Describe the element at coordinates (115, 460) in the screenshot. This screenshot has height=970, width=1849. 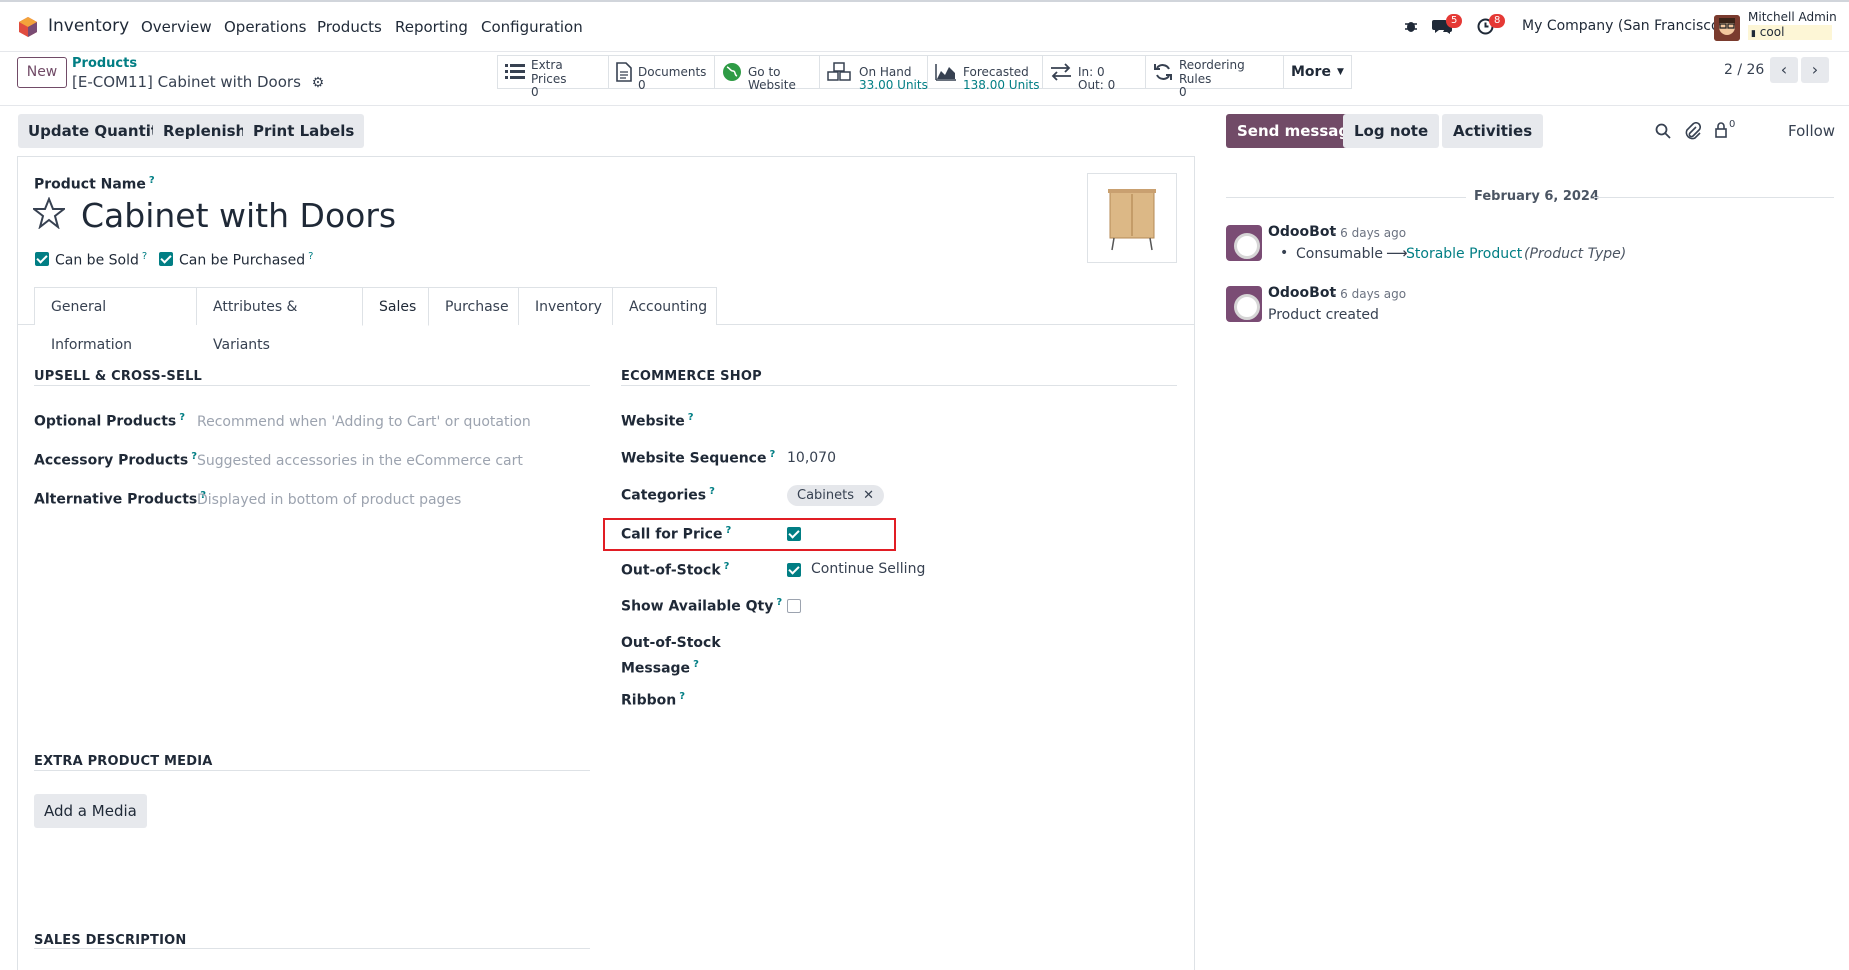
I see `accessory-products-label: Accessory Products?` at that location.